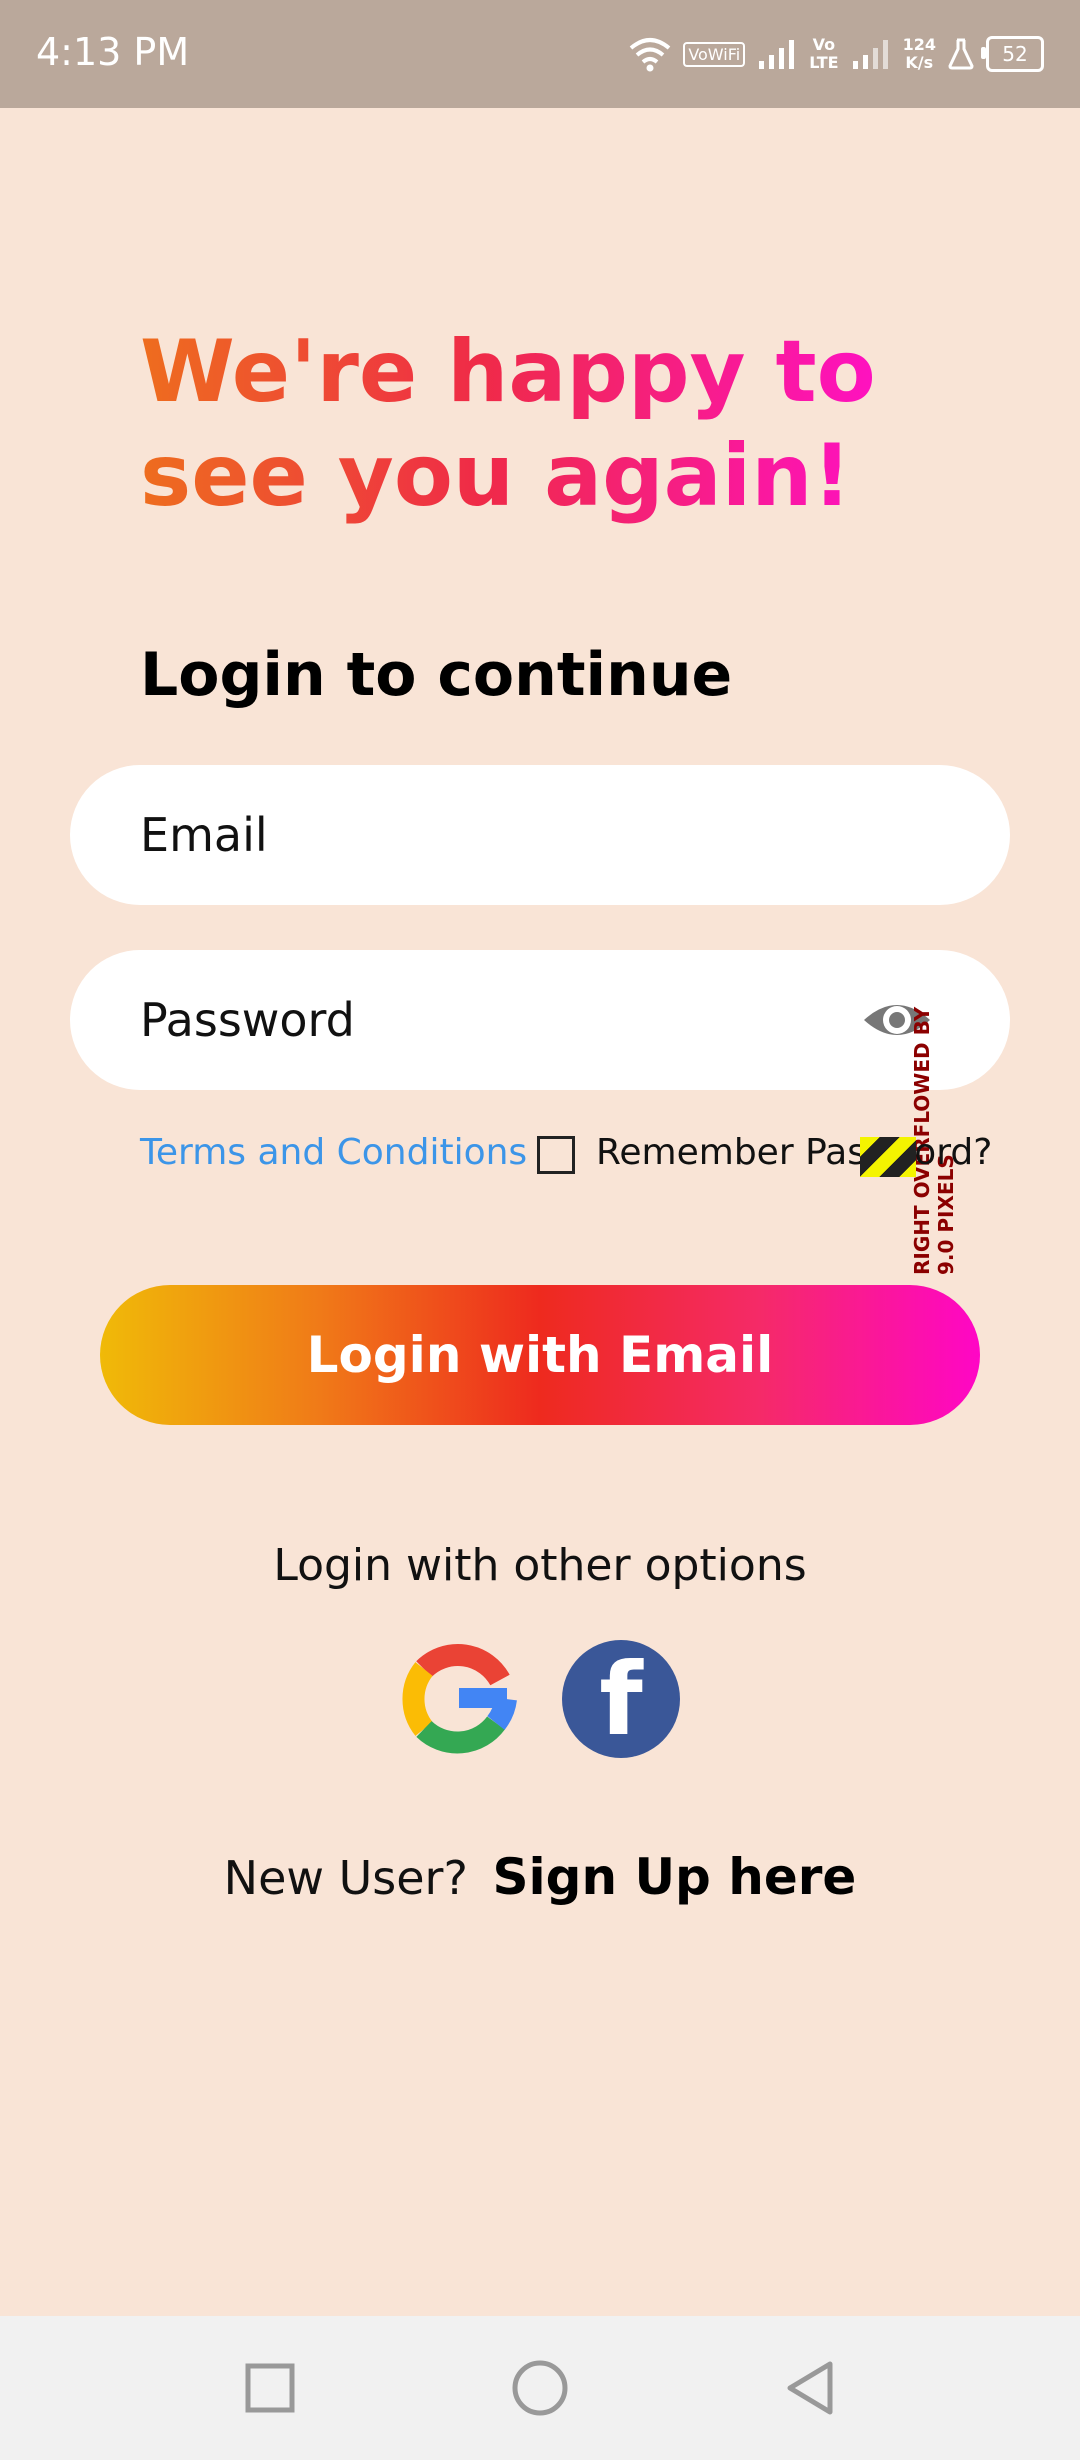 The width and height of the screenshot is (1080, 2460). I want to click on wifi-icon, so click(650, 55).